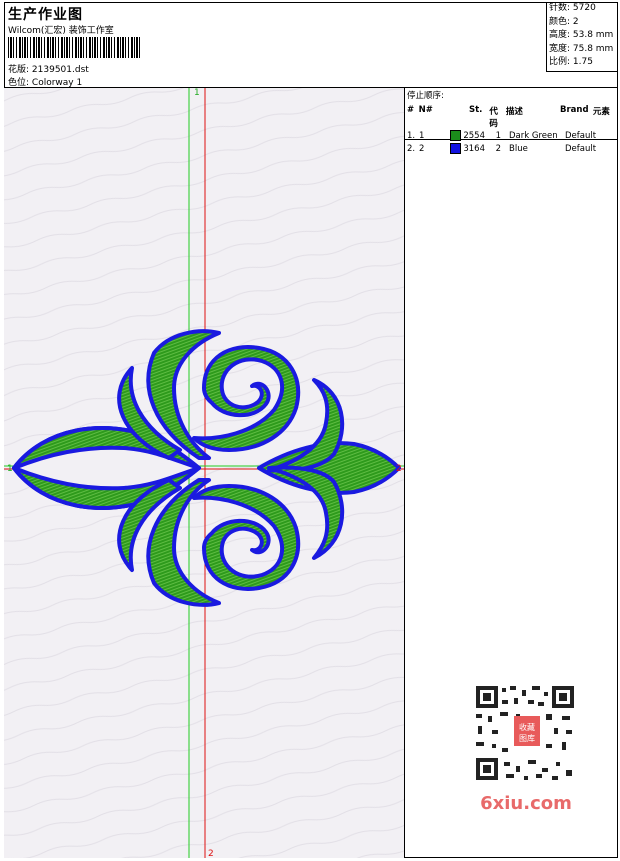 The image size is (620, 861). What do you see at coordinates (493, 118) in the screenshot?
I see `col-code: 代码` at bounding box center [493, 118].